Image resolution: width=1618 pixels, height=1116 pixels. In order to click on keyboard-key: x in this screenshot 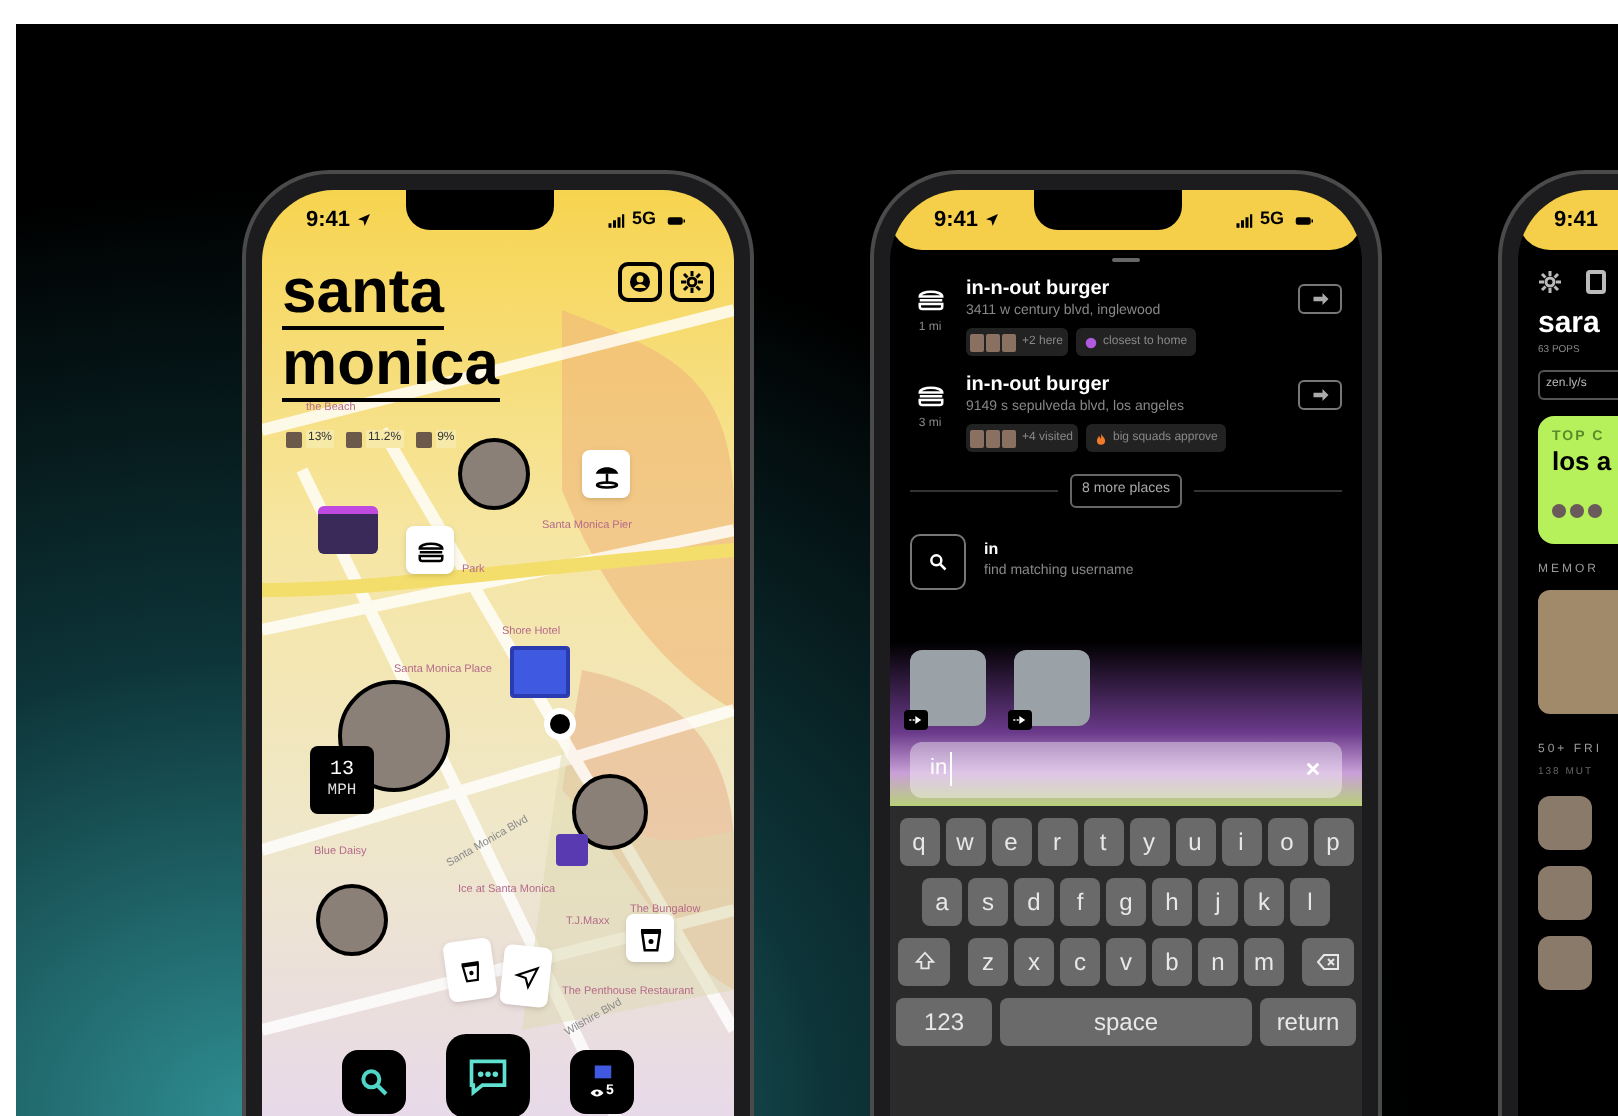, I will do `click(1034, 961)`.